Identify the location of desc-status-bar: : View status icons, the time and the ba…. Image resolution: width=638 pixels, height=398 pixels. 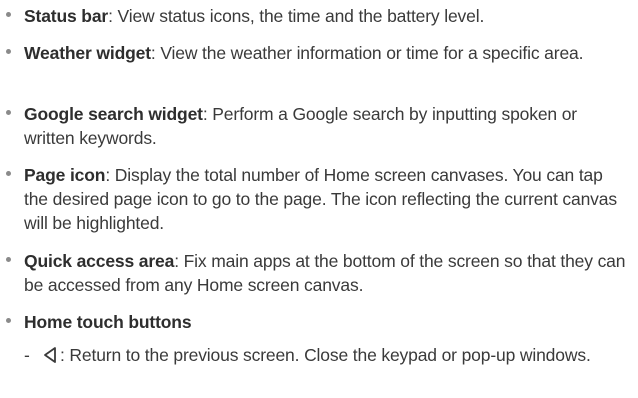
(296, 16).